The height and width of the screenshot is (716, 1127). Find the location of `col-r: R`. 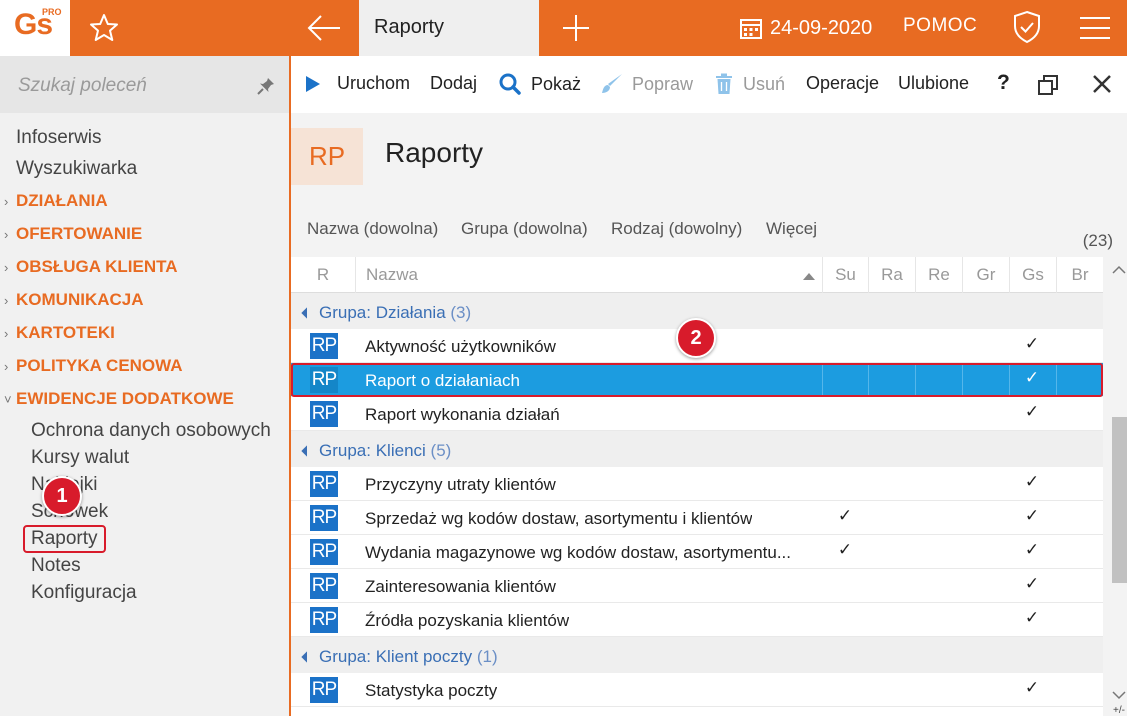

col-r: R is located at coordinates (323, 275).